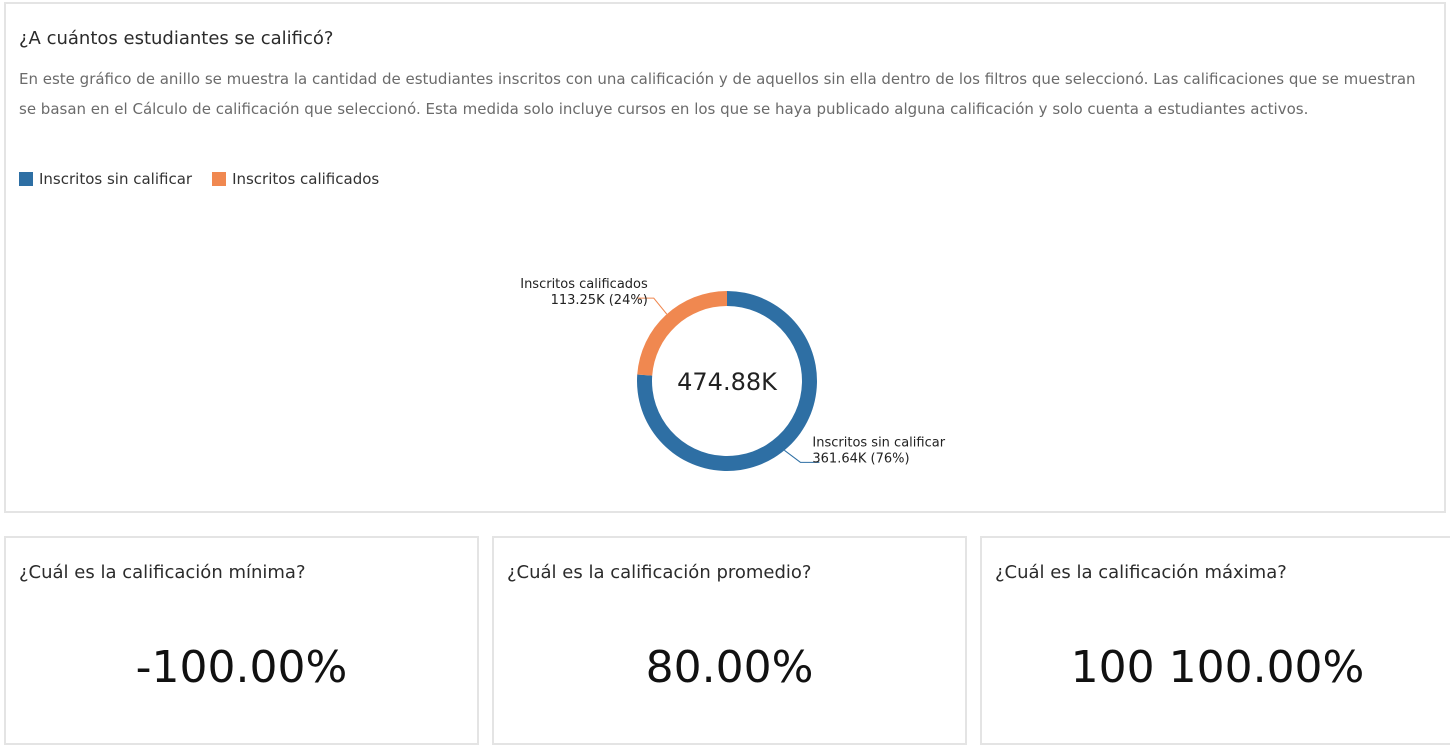  What do you see at coordinates (599, 300) in the screenshot?
I see `slice-value-label-graded: 113.25K (24%)` at bounding box center [599, 300].